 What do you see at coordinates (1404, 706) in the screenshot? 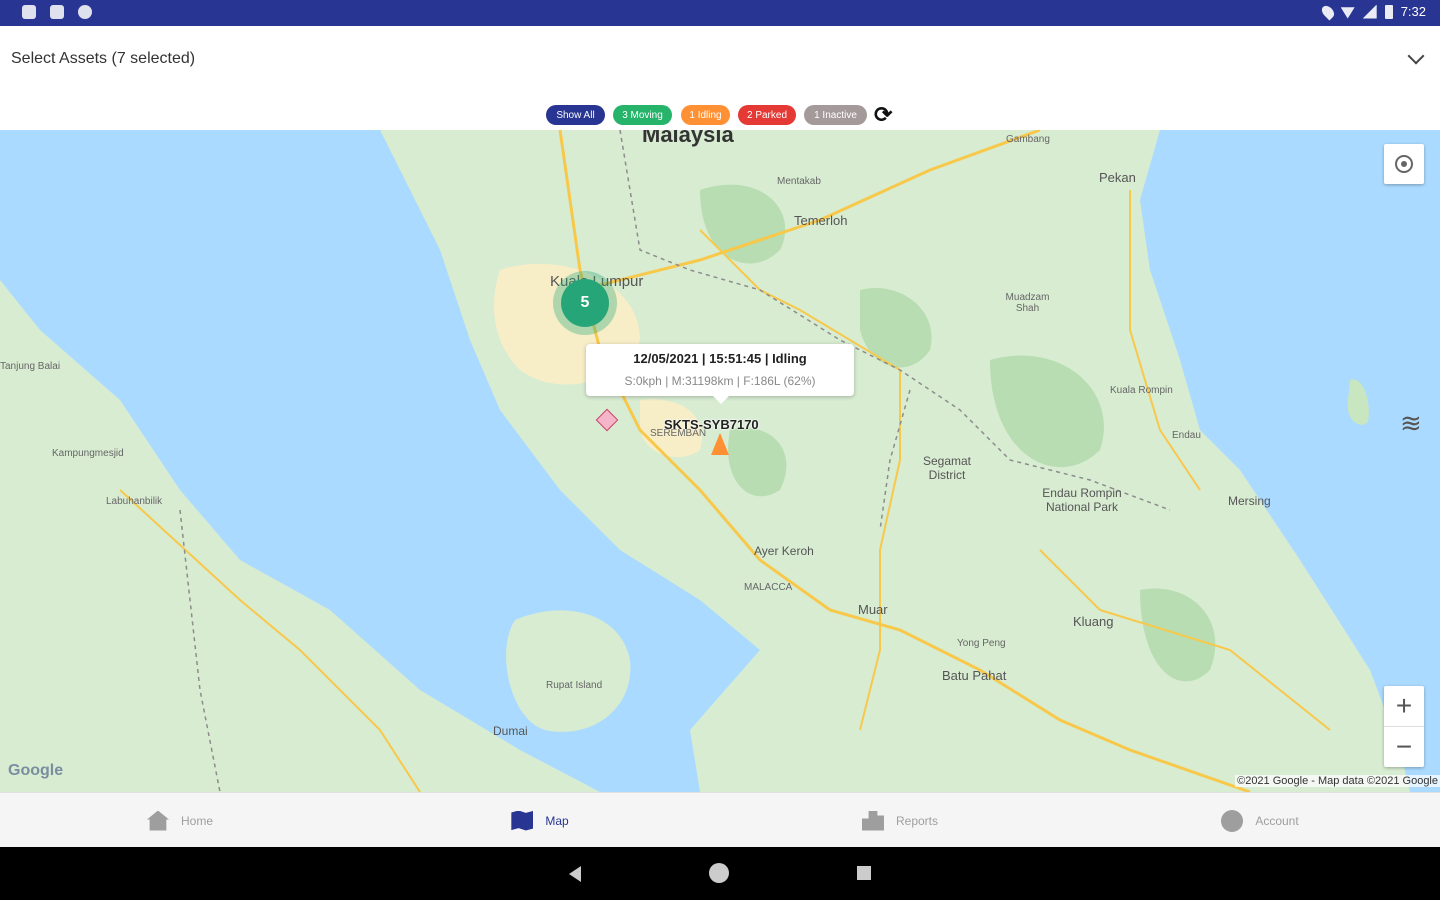
I see `zoom-in-button: +` at bounding box center [1404, 706].